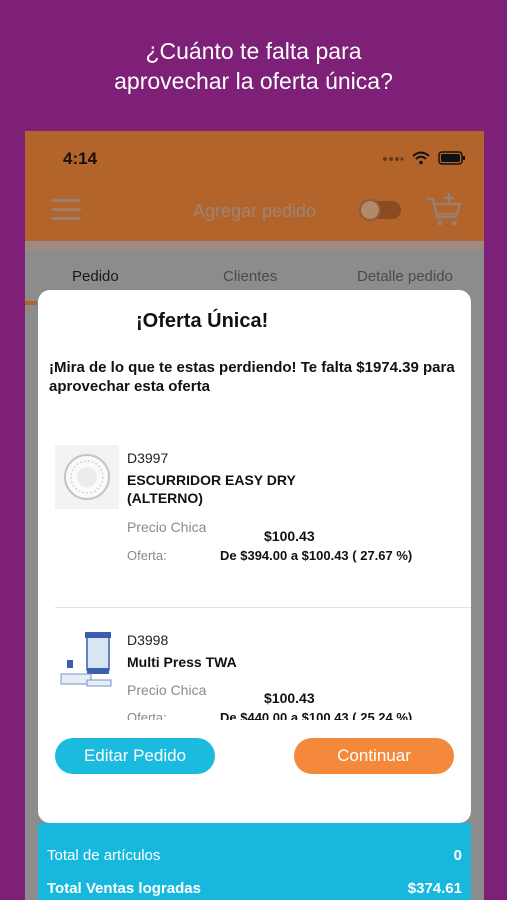 Image resolution: width=507 pixels, height=900 pixels. What do you see at coordinates (254, 246) in the screenshot?
I see `tabs-band` at bounding box center [254, 246].